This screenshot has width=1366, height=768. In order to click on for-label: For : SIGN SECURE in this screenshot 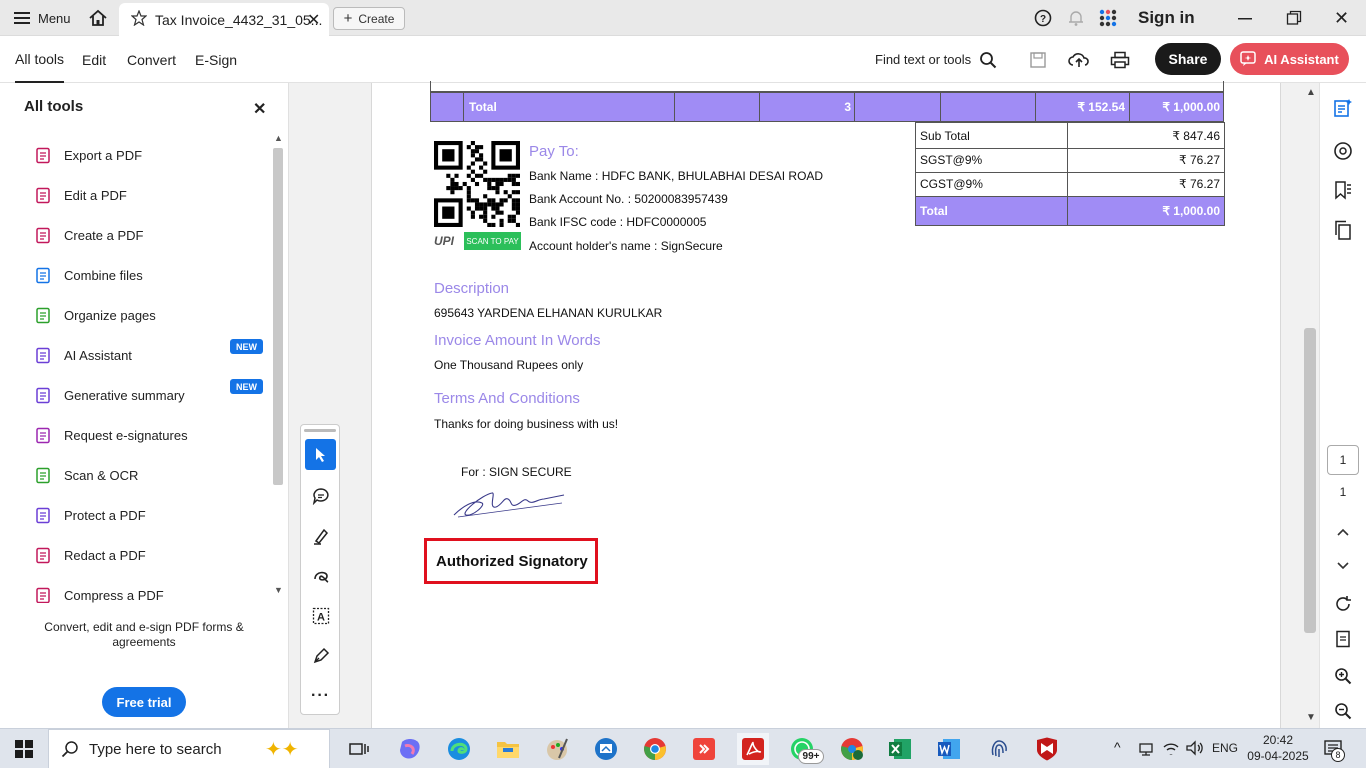, I will do `click(516, 472)`.